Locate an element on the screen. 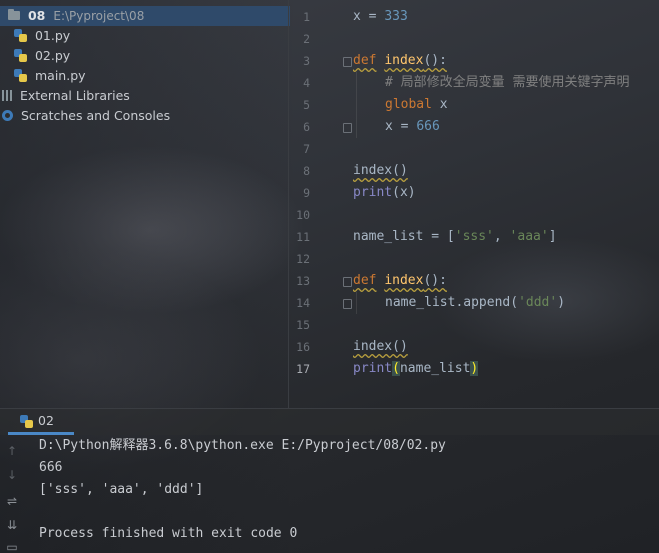  run-toolbar: ↑ ↓ ⇌ ⇊ ▭ is located at coordinates (12, 493).